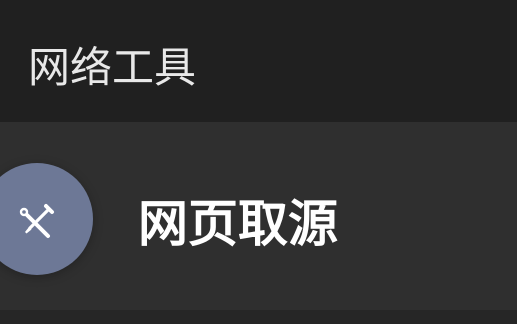 This screenshot has height=324, width=517. What do you see at coordinates (36, 221) in the screenshot?
I see `tools-icon` at bounding box center [36, 221].